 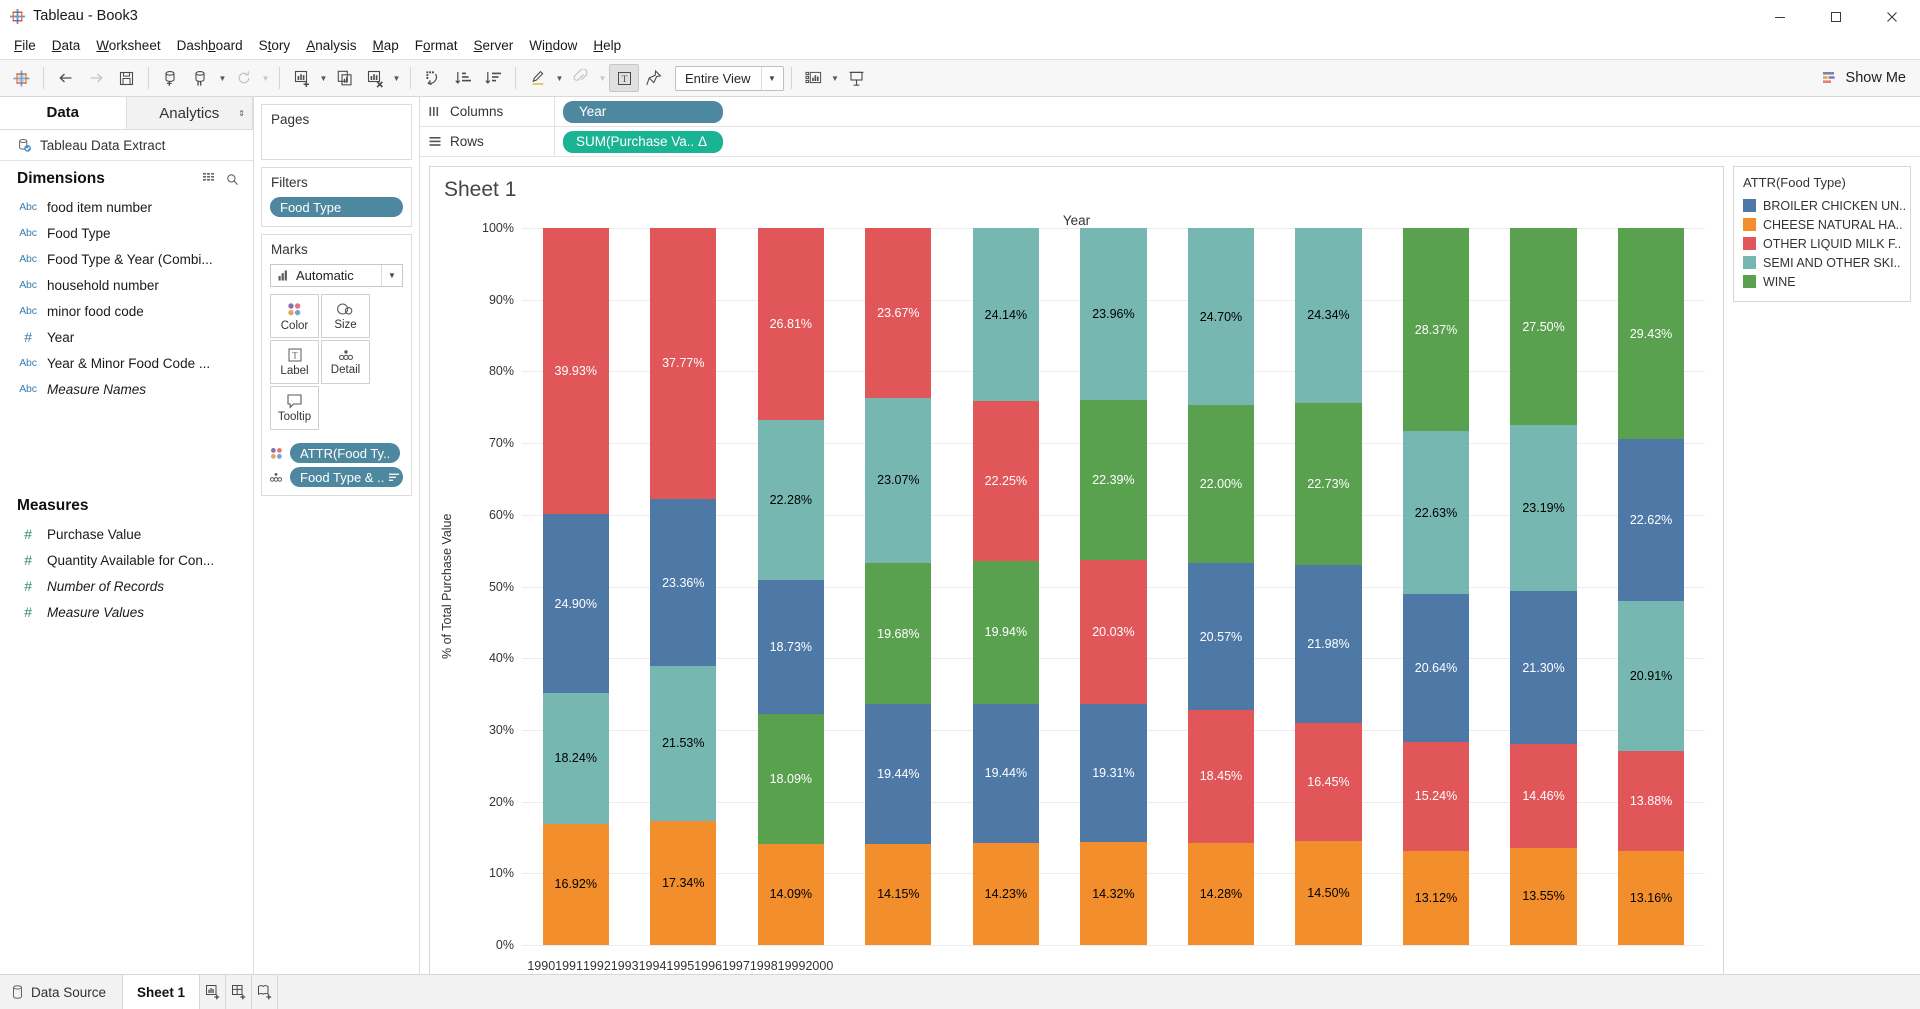 I want to click on swap-rows-columns-icon, so click(x=433, y=78).